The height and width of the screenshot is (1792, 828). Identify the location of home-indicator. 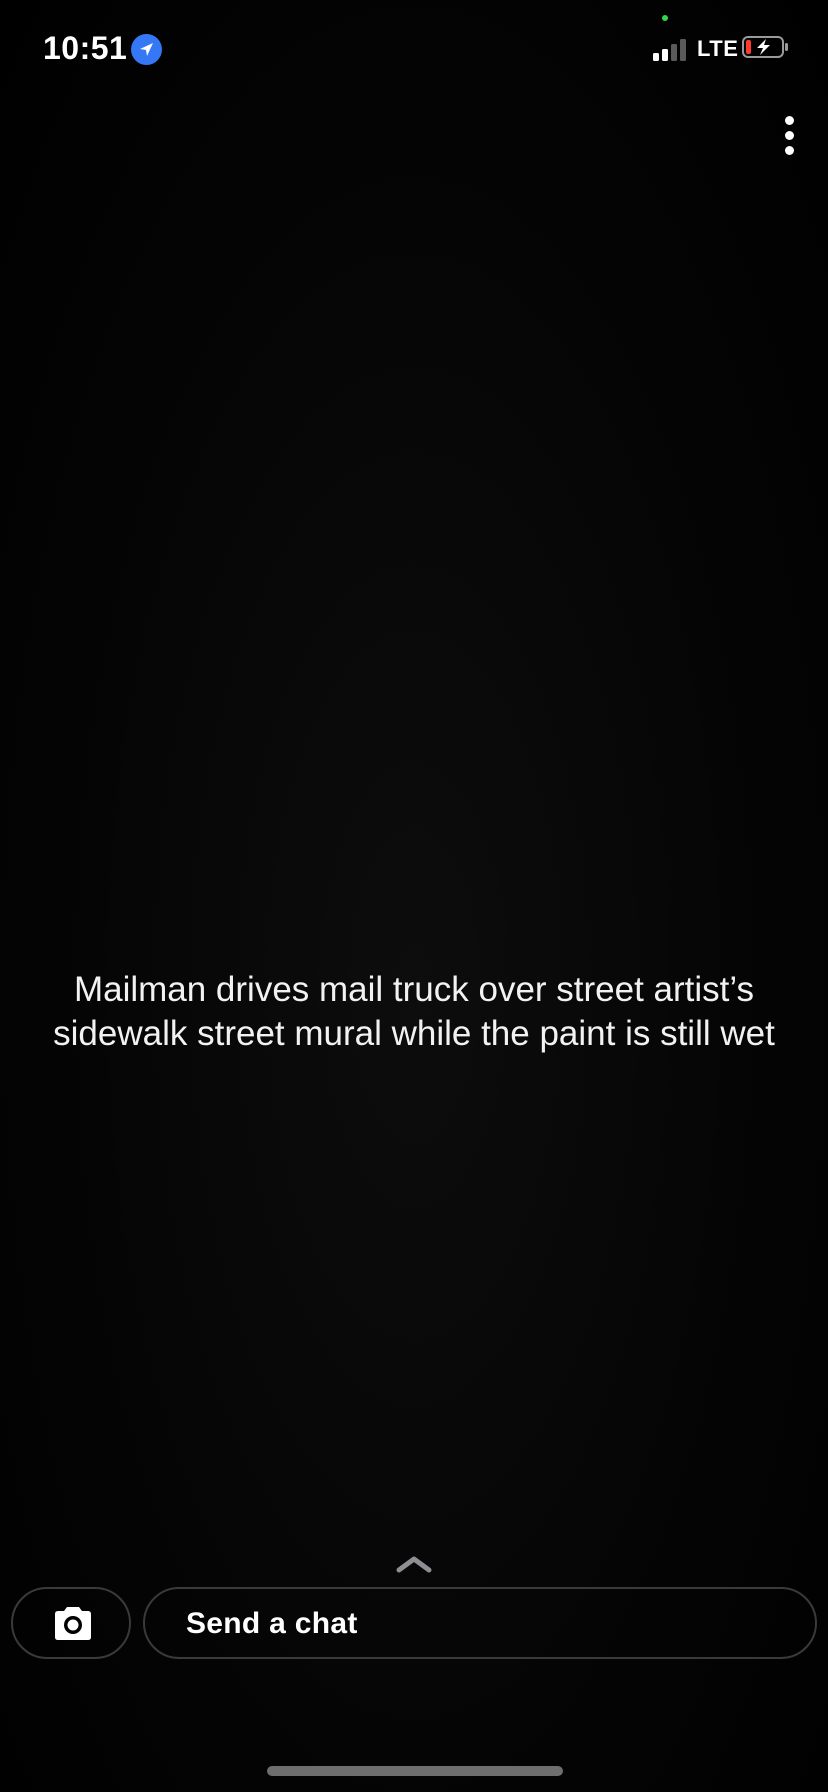
(415, 1771).